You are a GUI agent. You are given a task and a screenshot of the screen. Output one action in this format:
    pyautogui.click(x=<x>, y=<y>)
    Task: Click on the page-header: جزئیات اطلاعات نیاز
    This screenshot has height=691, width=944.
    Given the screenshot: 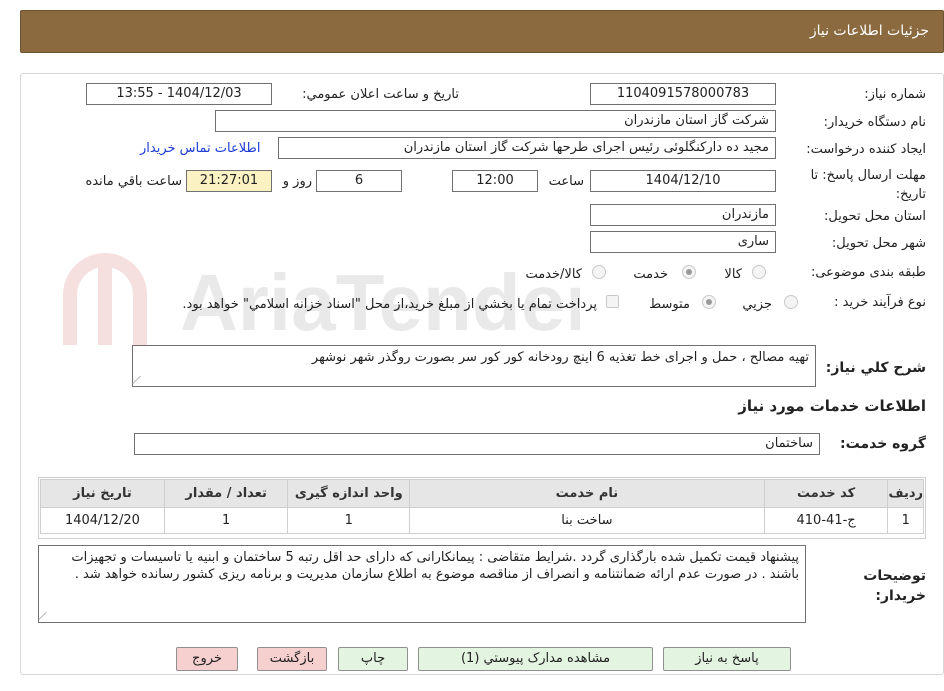 What is the action you would take?
    pyautogui.click(x=482, y=31)
    